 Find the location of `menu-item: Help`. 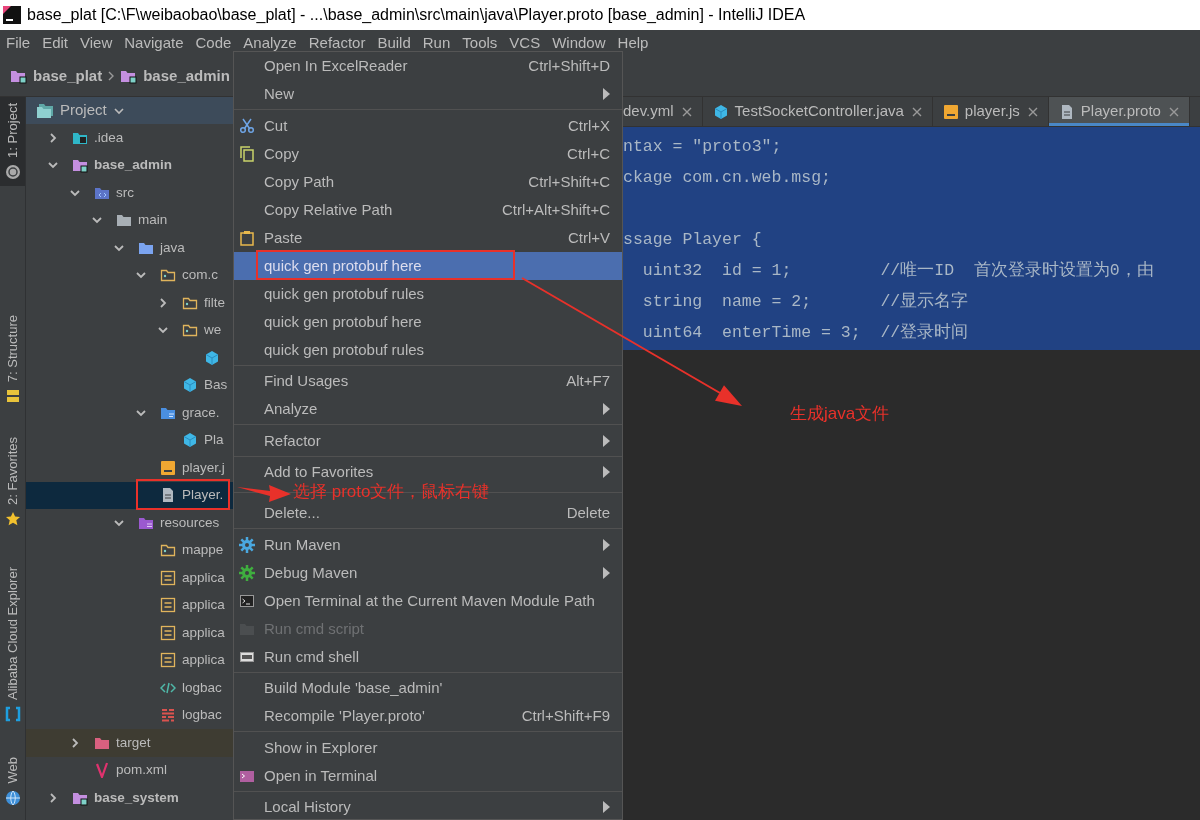

menu-item: Help is located at coordinates (633, 43).